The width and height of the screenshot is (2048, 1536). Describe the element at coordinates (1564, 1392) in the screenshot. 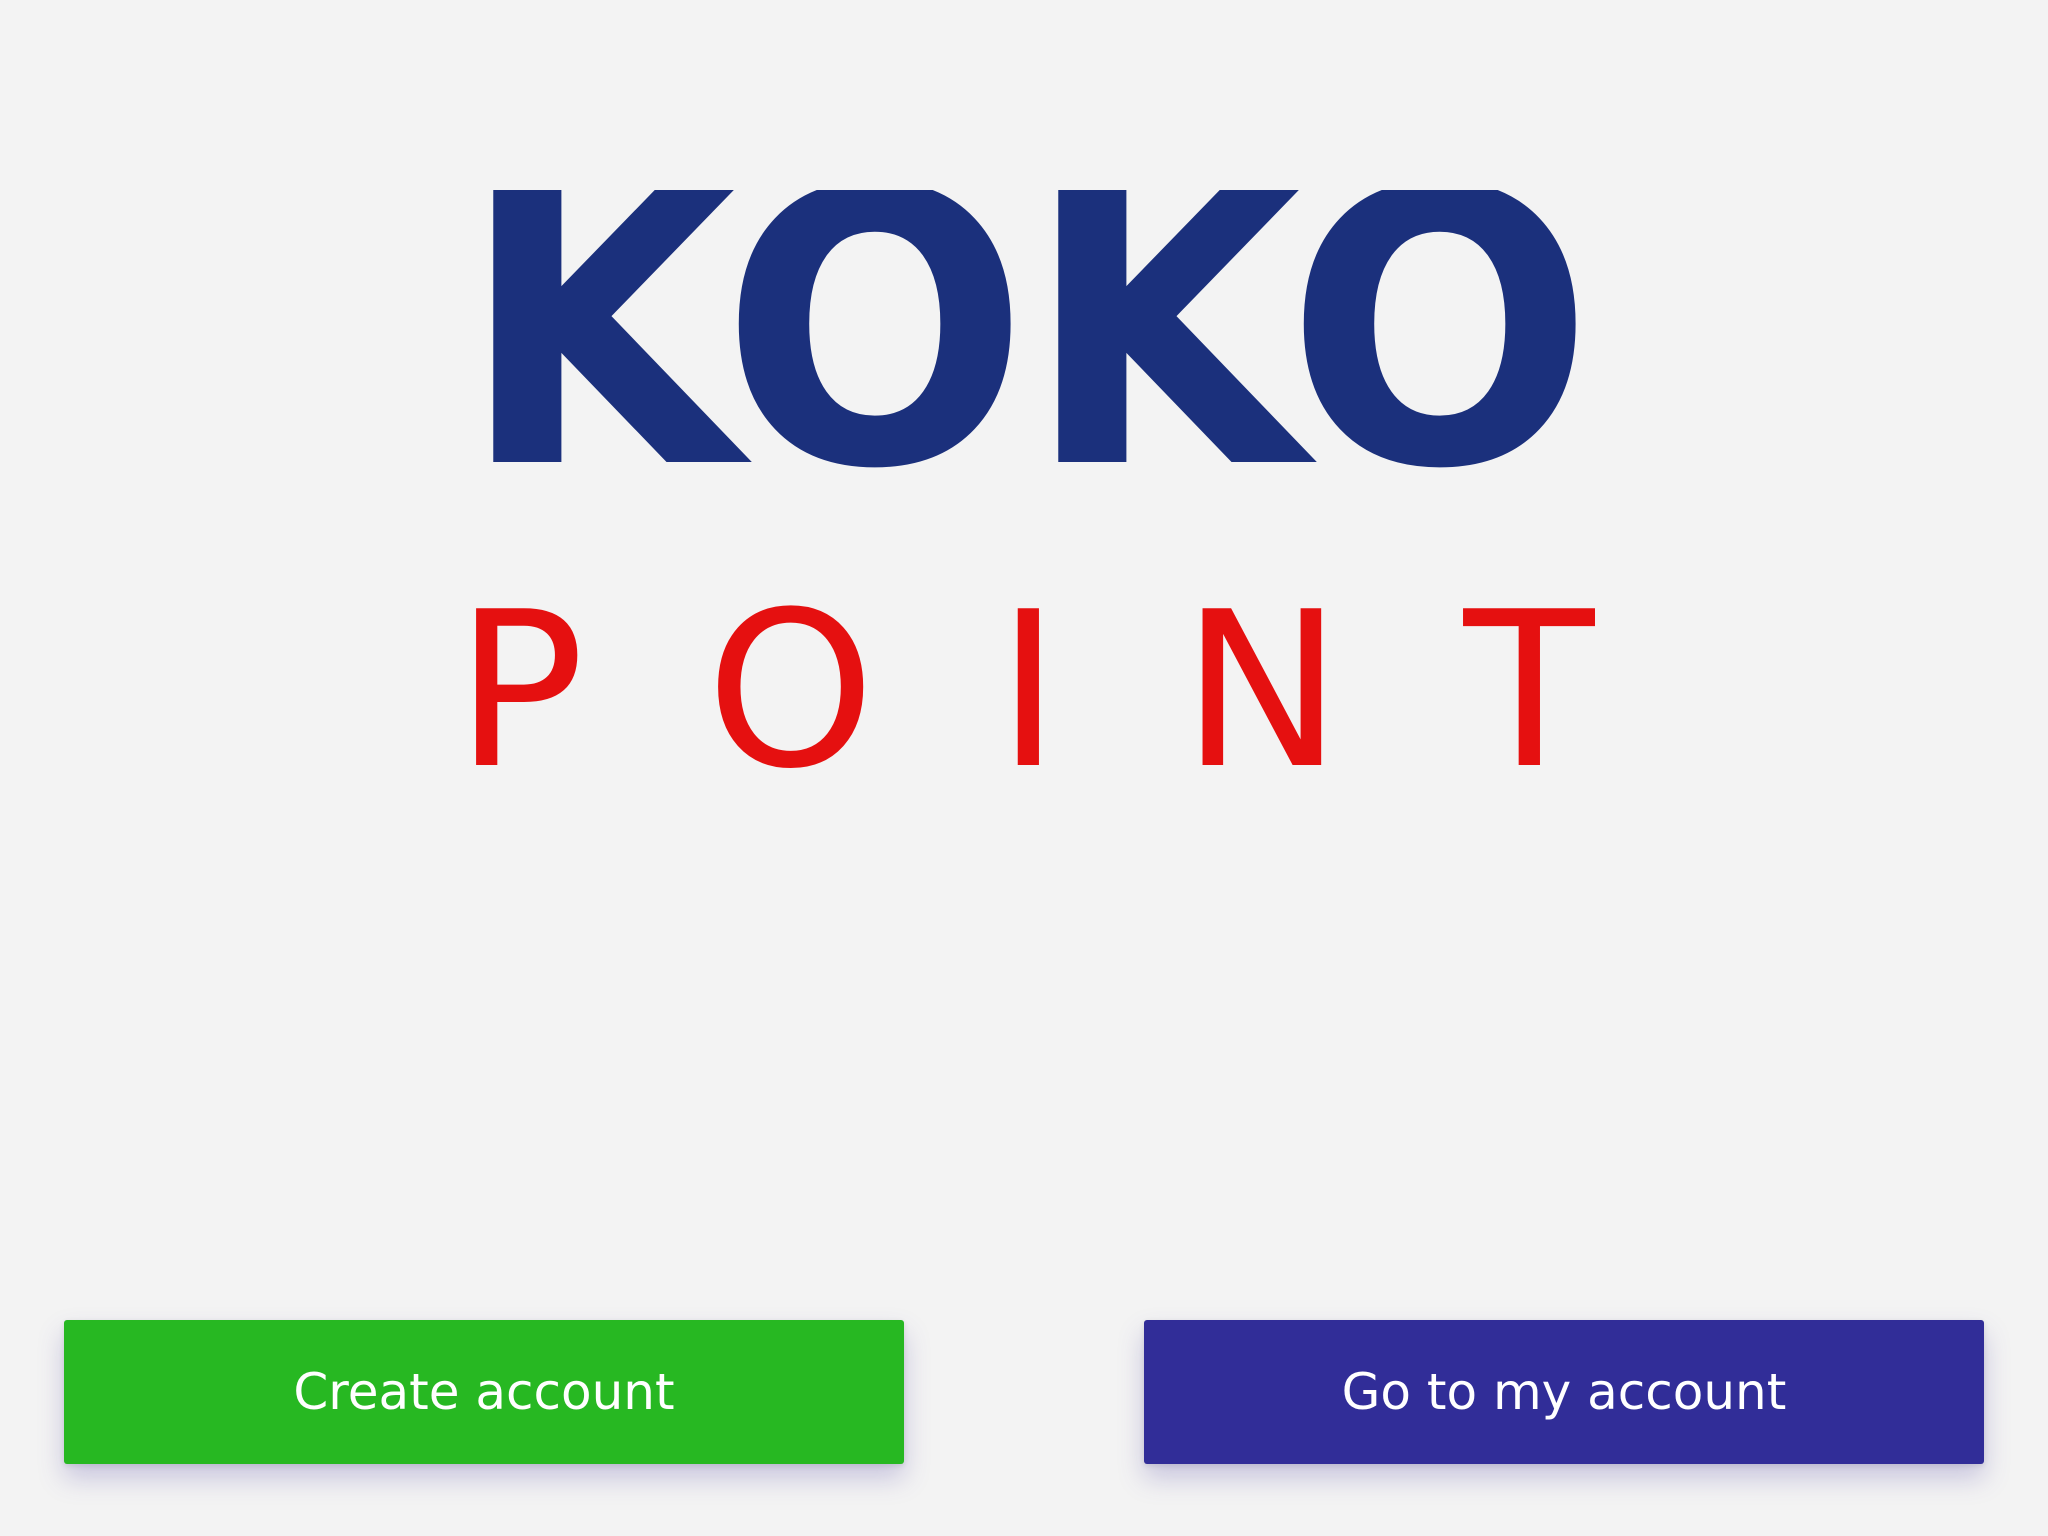

I see `go-to-my-account-button: Go to my account` at that location.